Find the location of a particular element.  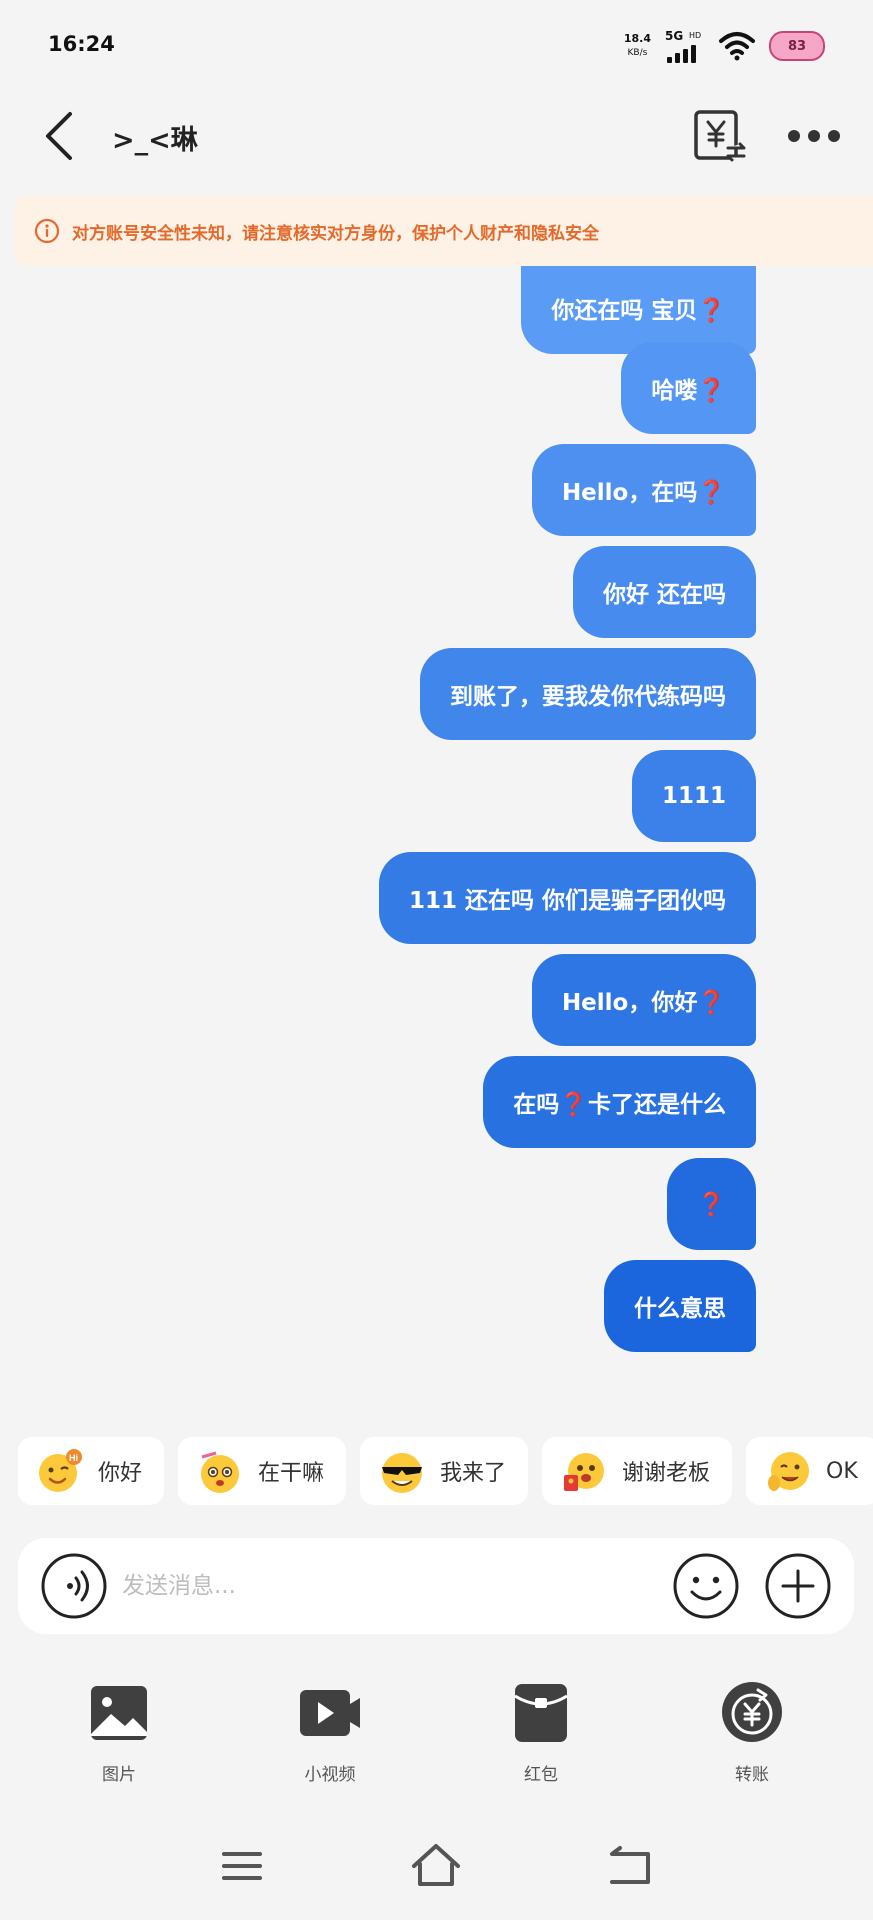

plus-icon is located at coordinates (798, 1586).